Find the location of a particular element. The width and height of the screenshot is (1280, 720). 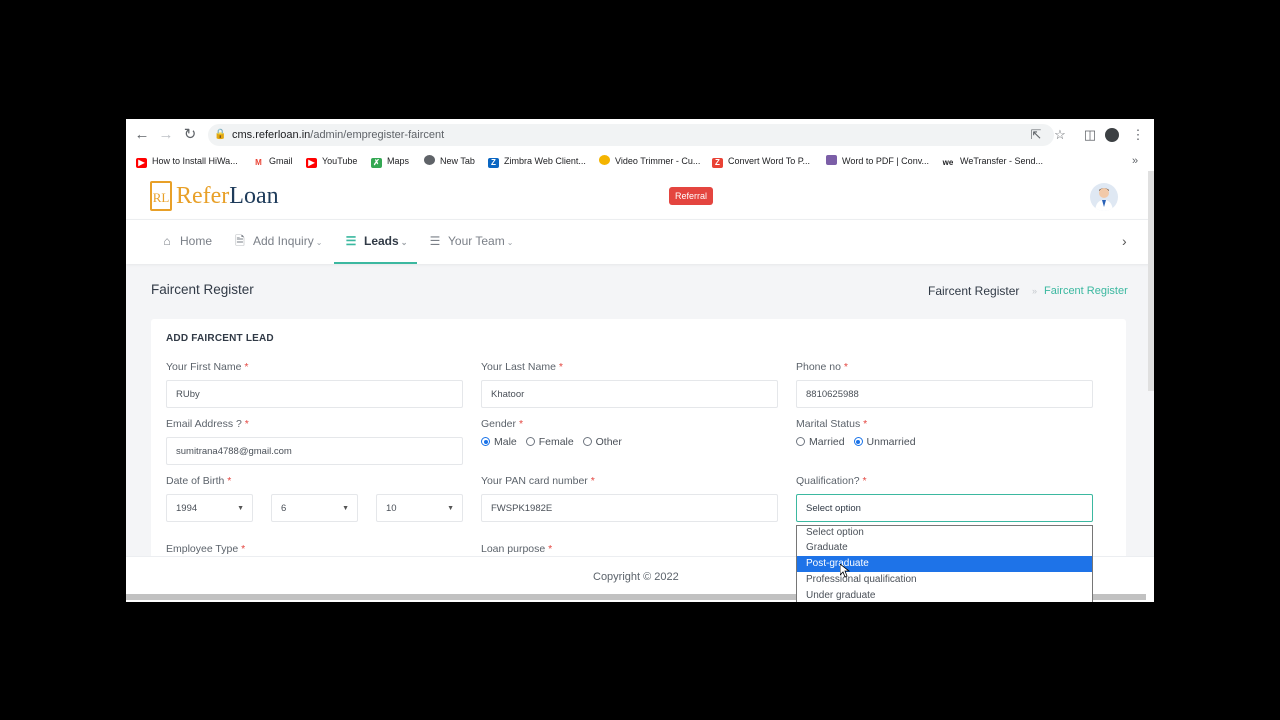

bookmark-item: M Gmail is located at coordinates (273, 161).